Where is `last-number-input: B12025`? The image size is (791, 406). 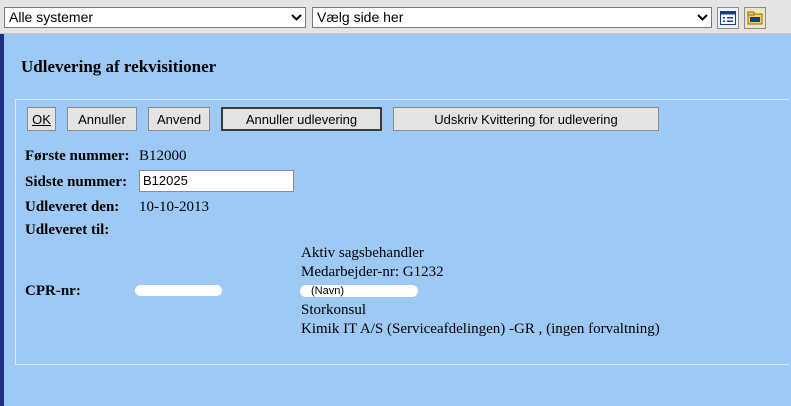
last-number-input: B12025 is located at coordinates (216, 181).